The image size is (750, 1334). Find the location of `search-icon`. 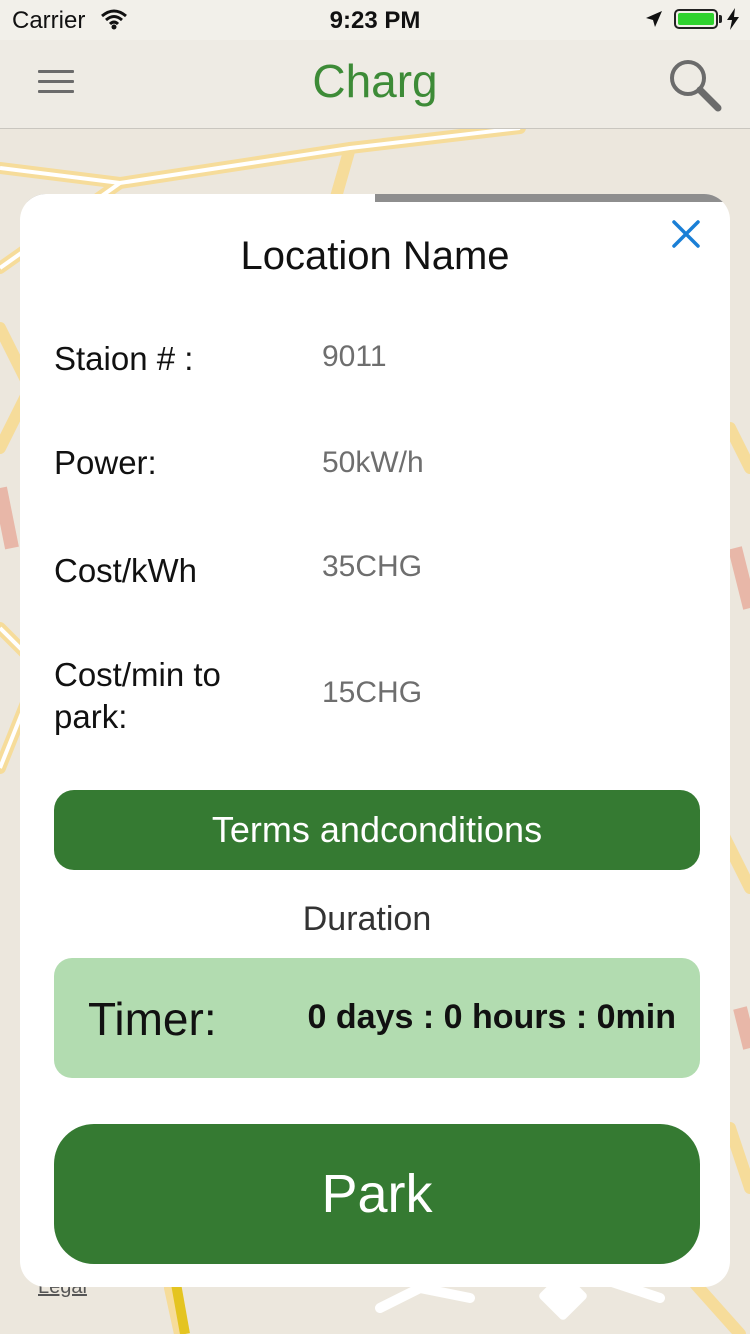

search-icon is located at coordinates (694, 84).